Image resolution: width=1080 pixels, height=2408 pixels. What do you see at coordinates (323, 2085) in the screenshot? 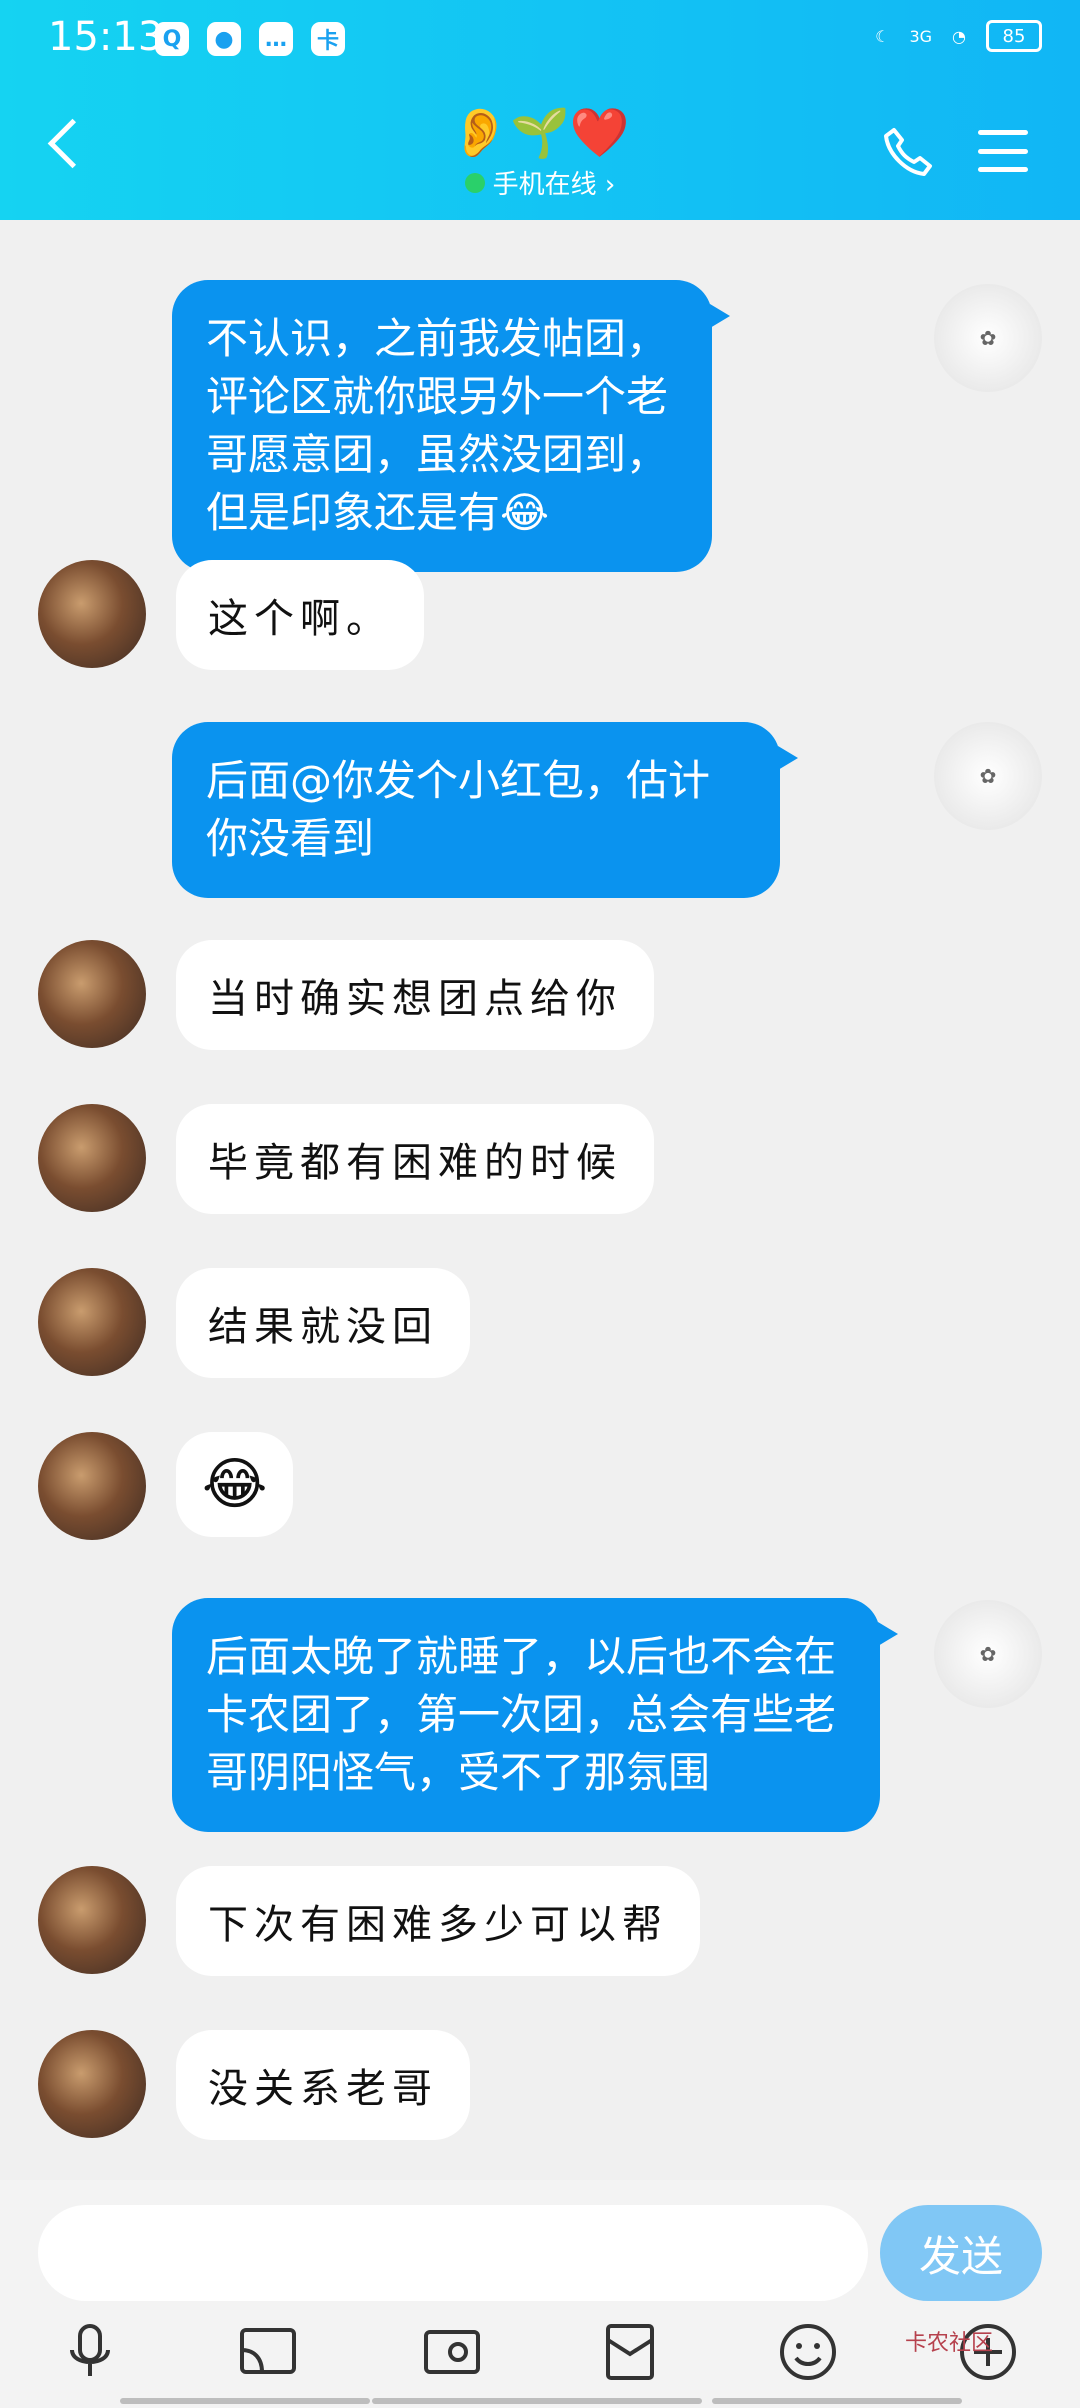
I see `message-bubble-received: 没关系老哥` at bounding box center [323, 2085].